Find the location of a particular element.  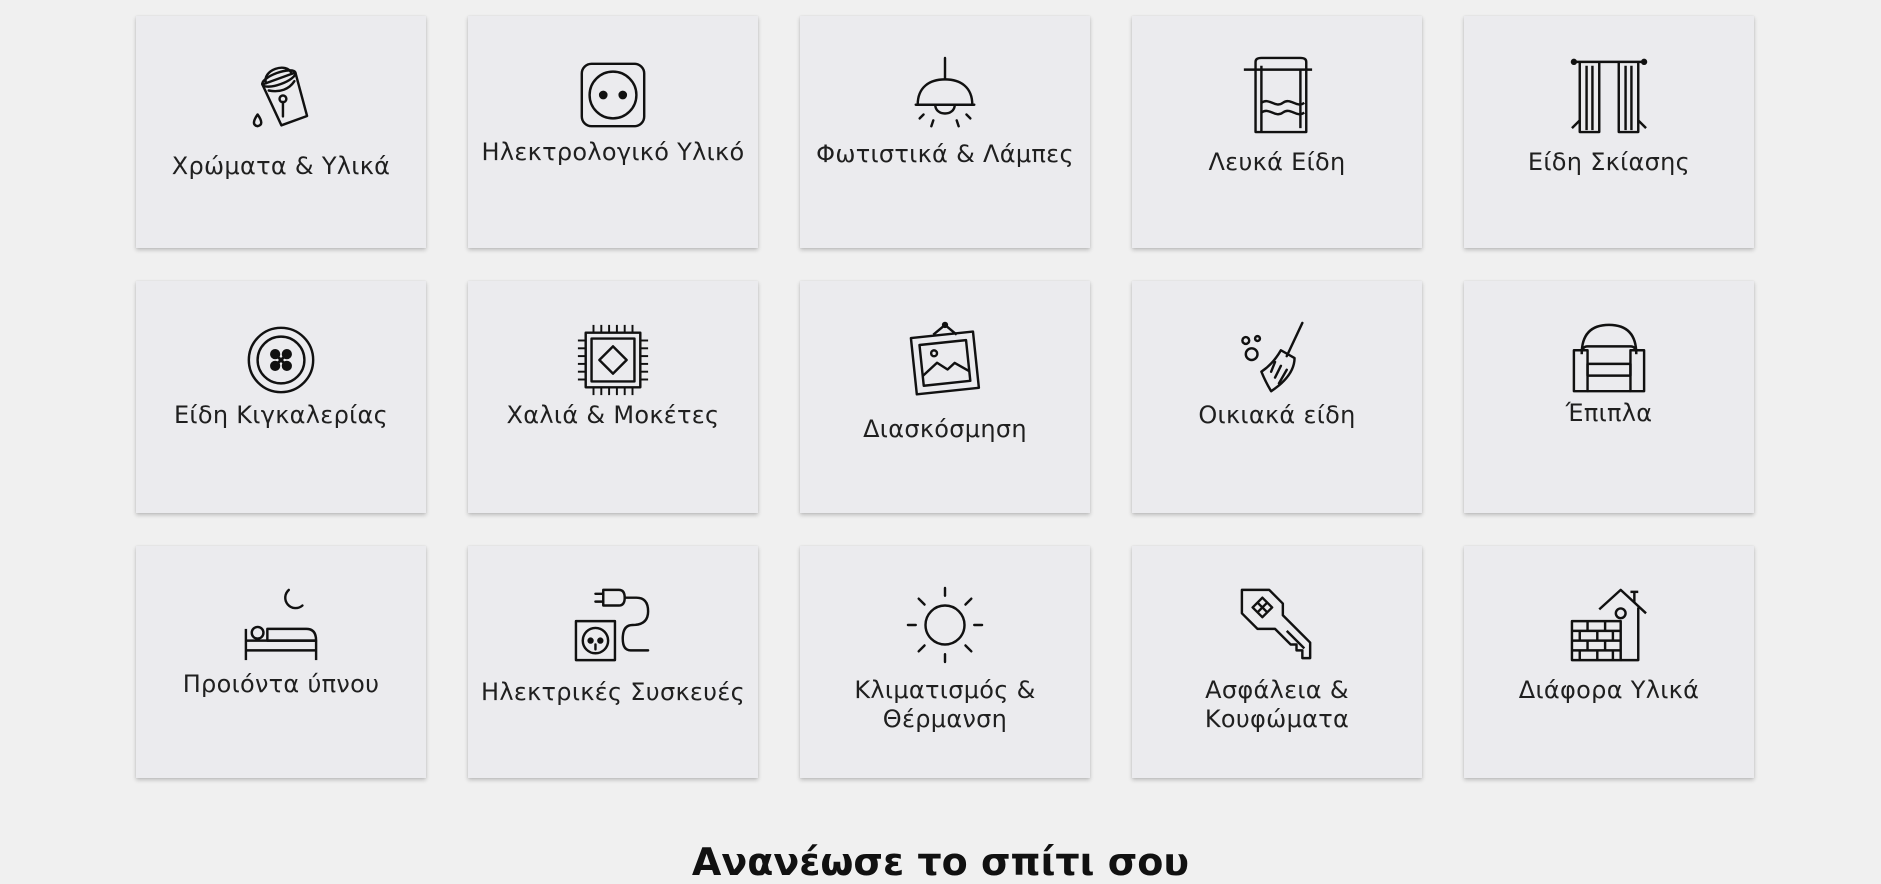

rug-icon is located at coordinates (613, 360).